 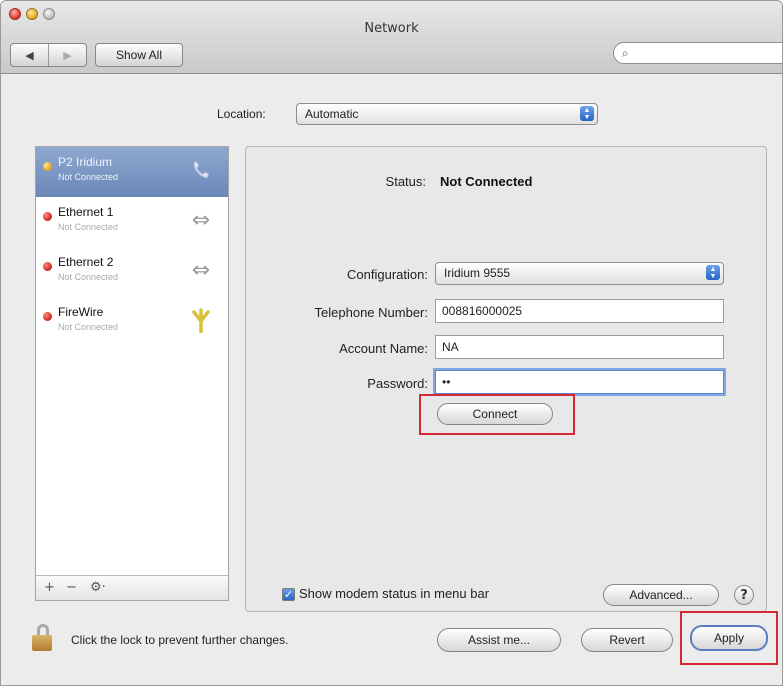 I want to click on add-service-button: +, so click(x=49, y=587).